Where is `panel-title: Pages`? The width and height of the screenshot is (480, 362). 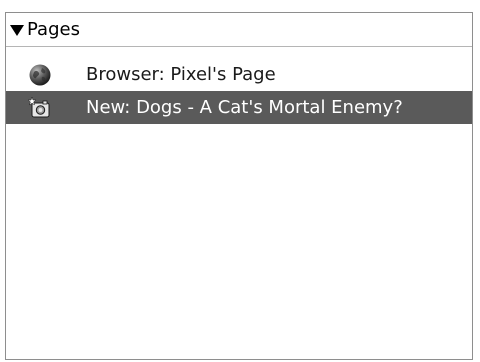
panel-title: Pages is located at coordinates (53, 29).